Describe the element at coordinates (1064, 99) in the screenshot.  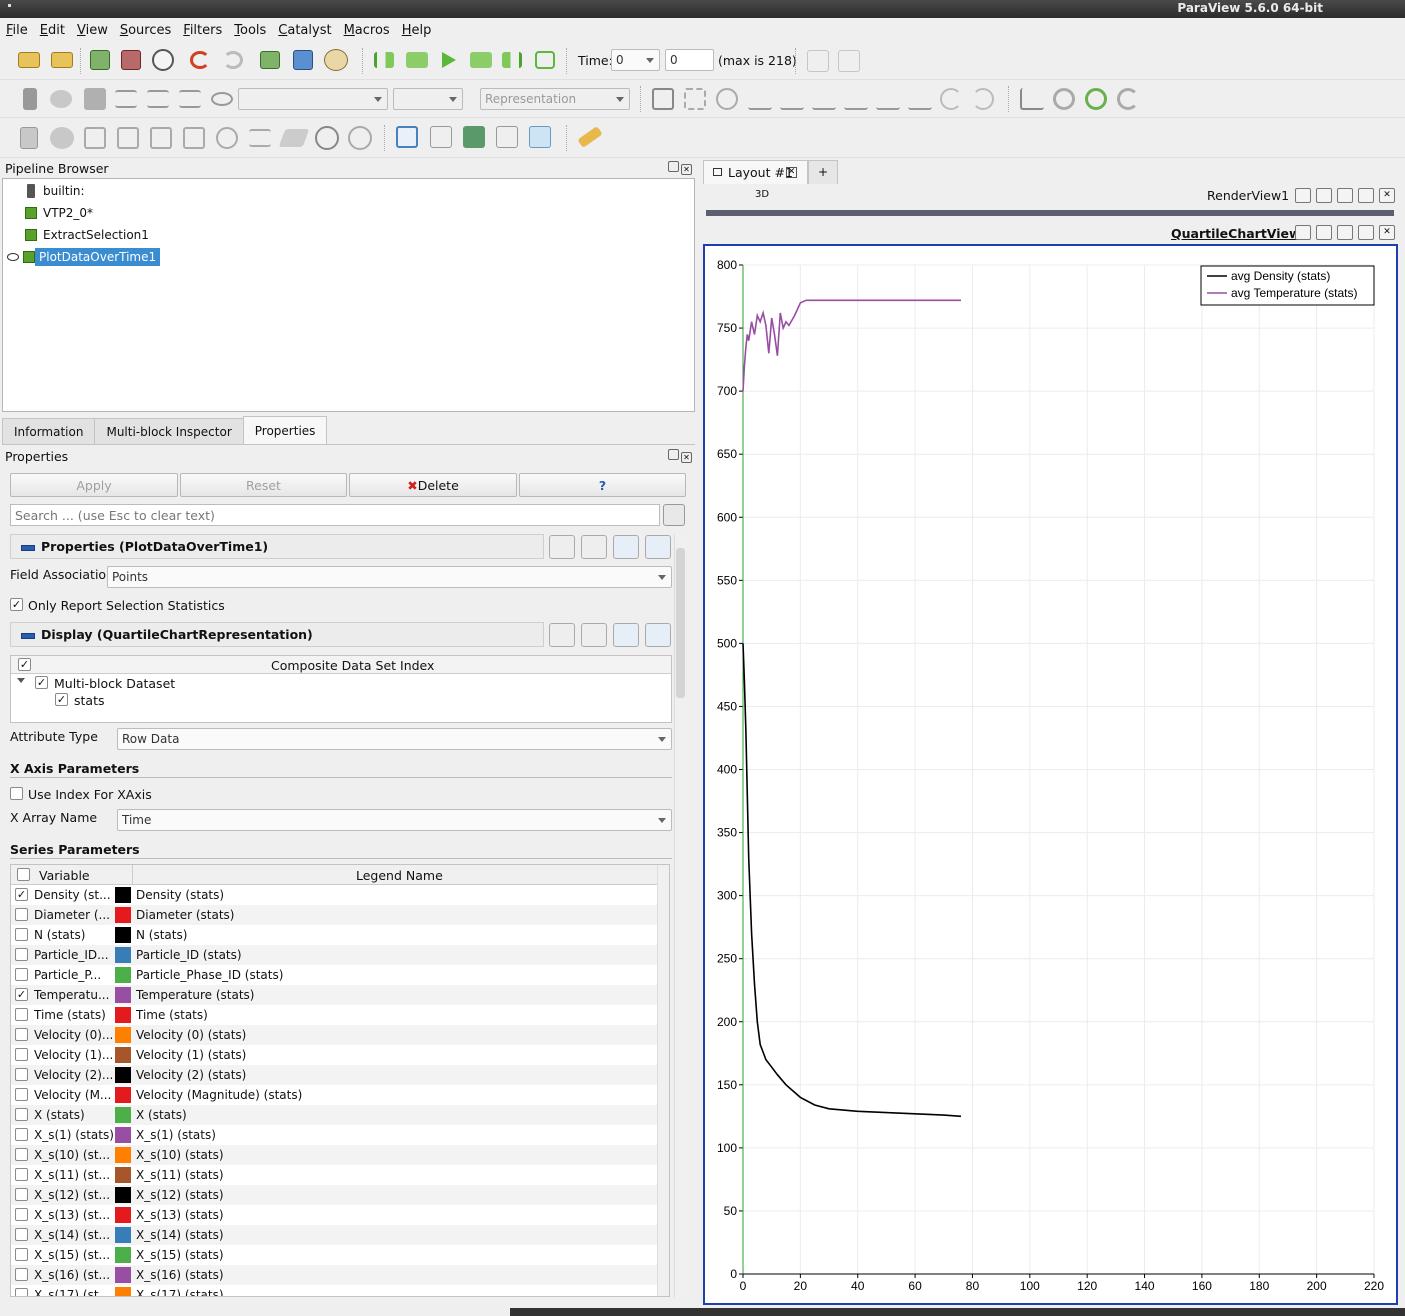
I see `show-center-icon` at that location.